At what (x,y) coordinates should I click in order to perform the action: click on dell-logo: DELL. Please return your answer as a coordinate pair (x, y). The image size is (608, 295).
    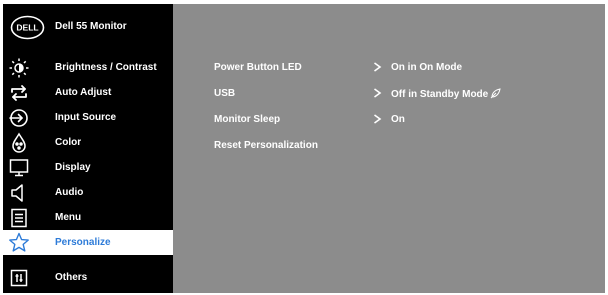
    Looking at the image, I should click on (27, 27).